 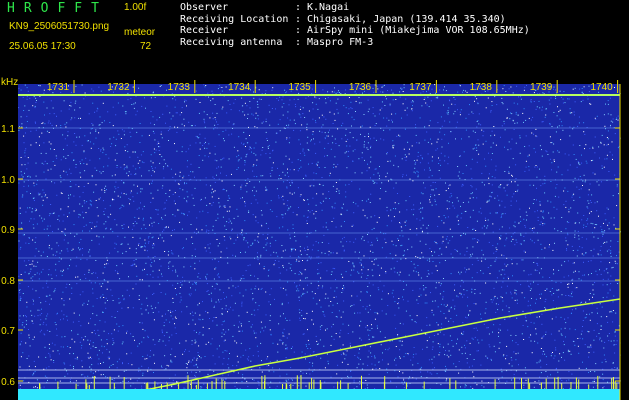 What do you see at coordinates (601, 87) in the screenshot?
I see `x-tick-label: 1740` at bounding box center [601, 87].